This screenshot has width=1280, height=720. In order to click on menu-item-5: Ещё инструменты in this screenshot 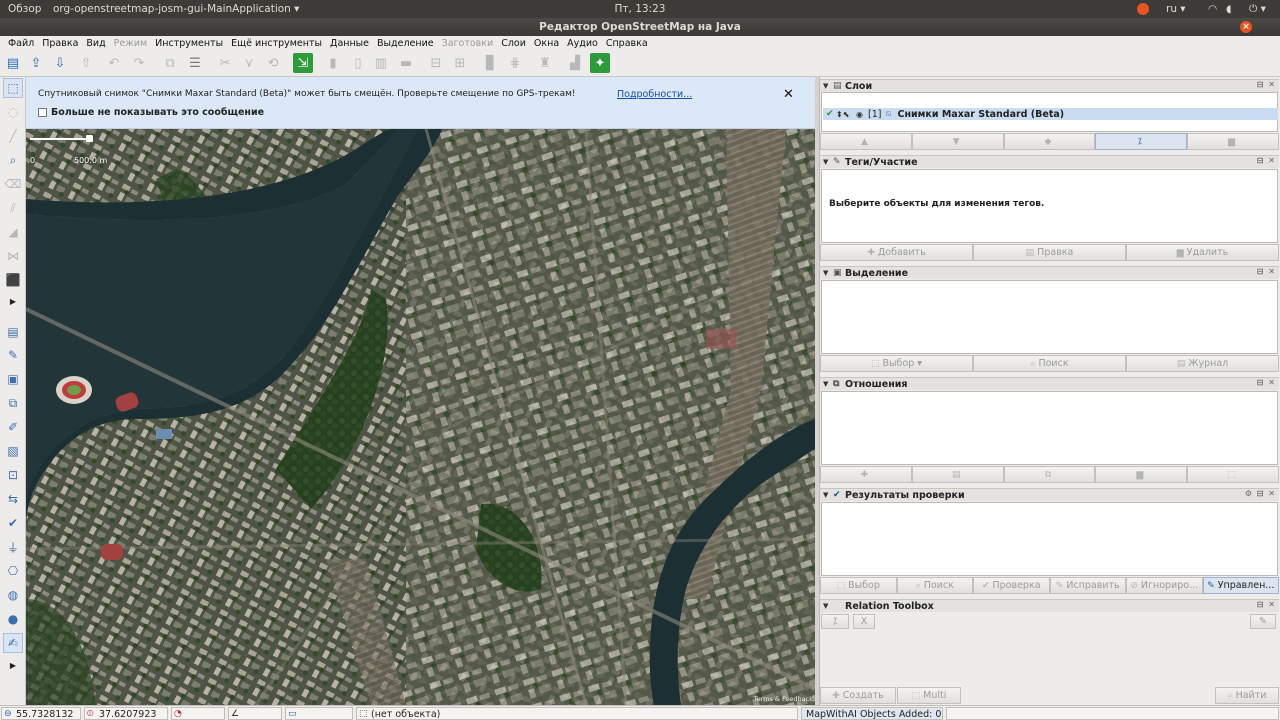, I will do `click(276, 43)`.